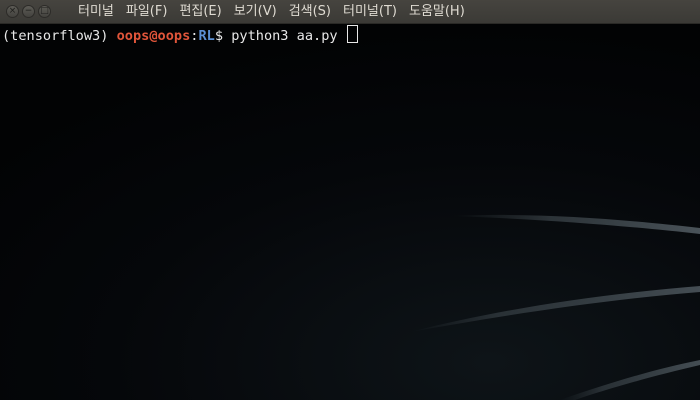 This screenshot has height=400, width=700. What do you see at coordinates (310, 12) in the screenshot?
I see `menu-search: 검색(S)` at bounding box center [310, 12].